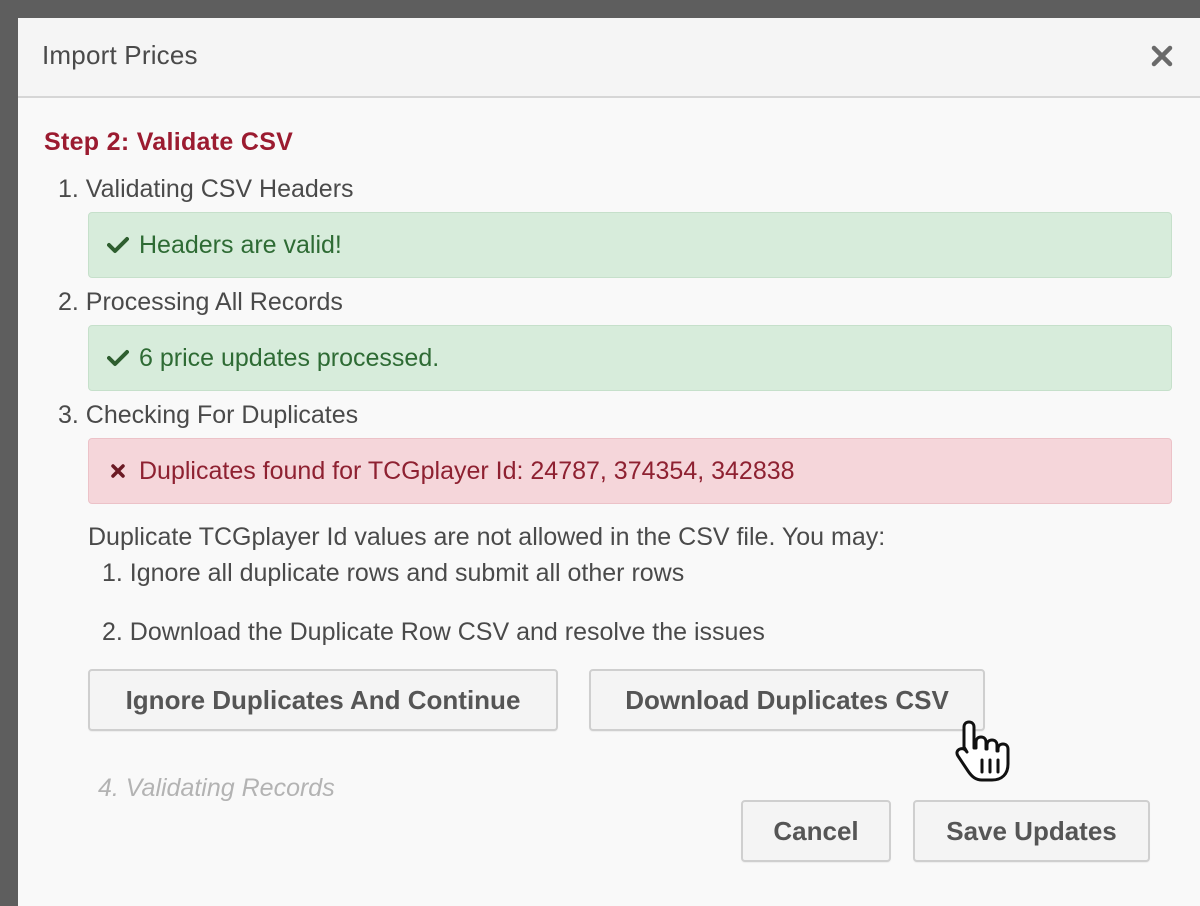  I want to click on alert-headers-valid: Headers are valid!, so click(630, 245).